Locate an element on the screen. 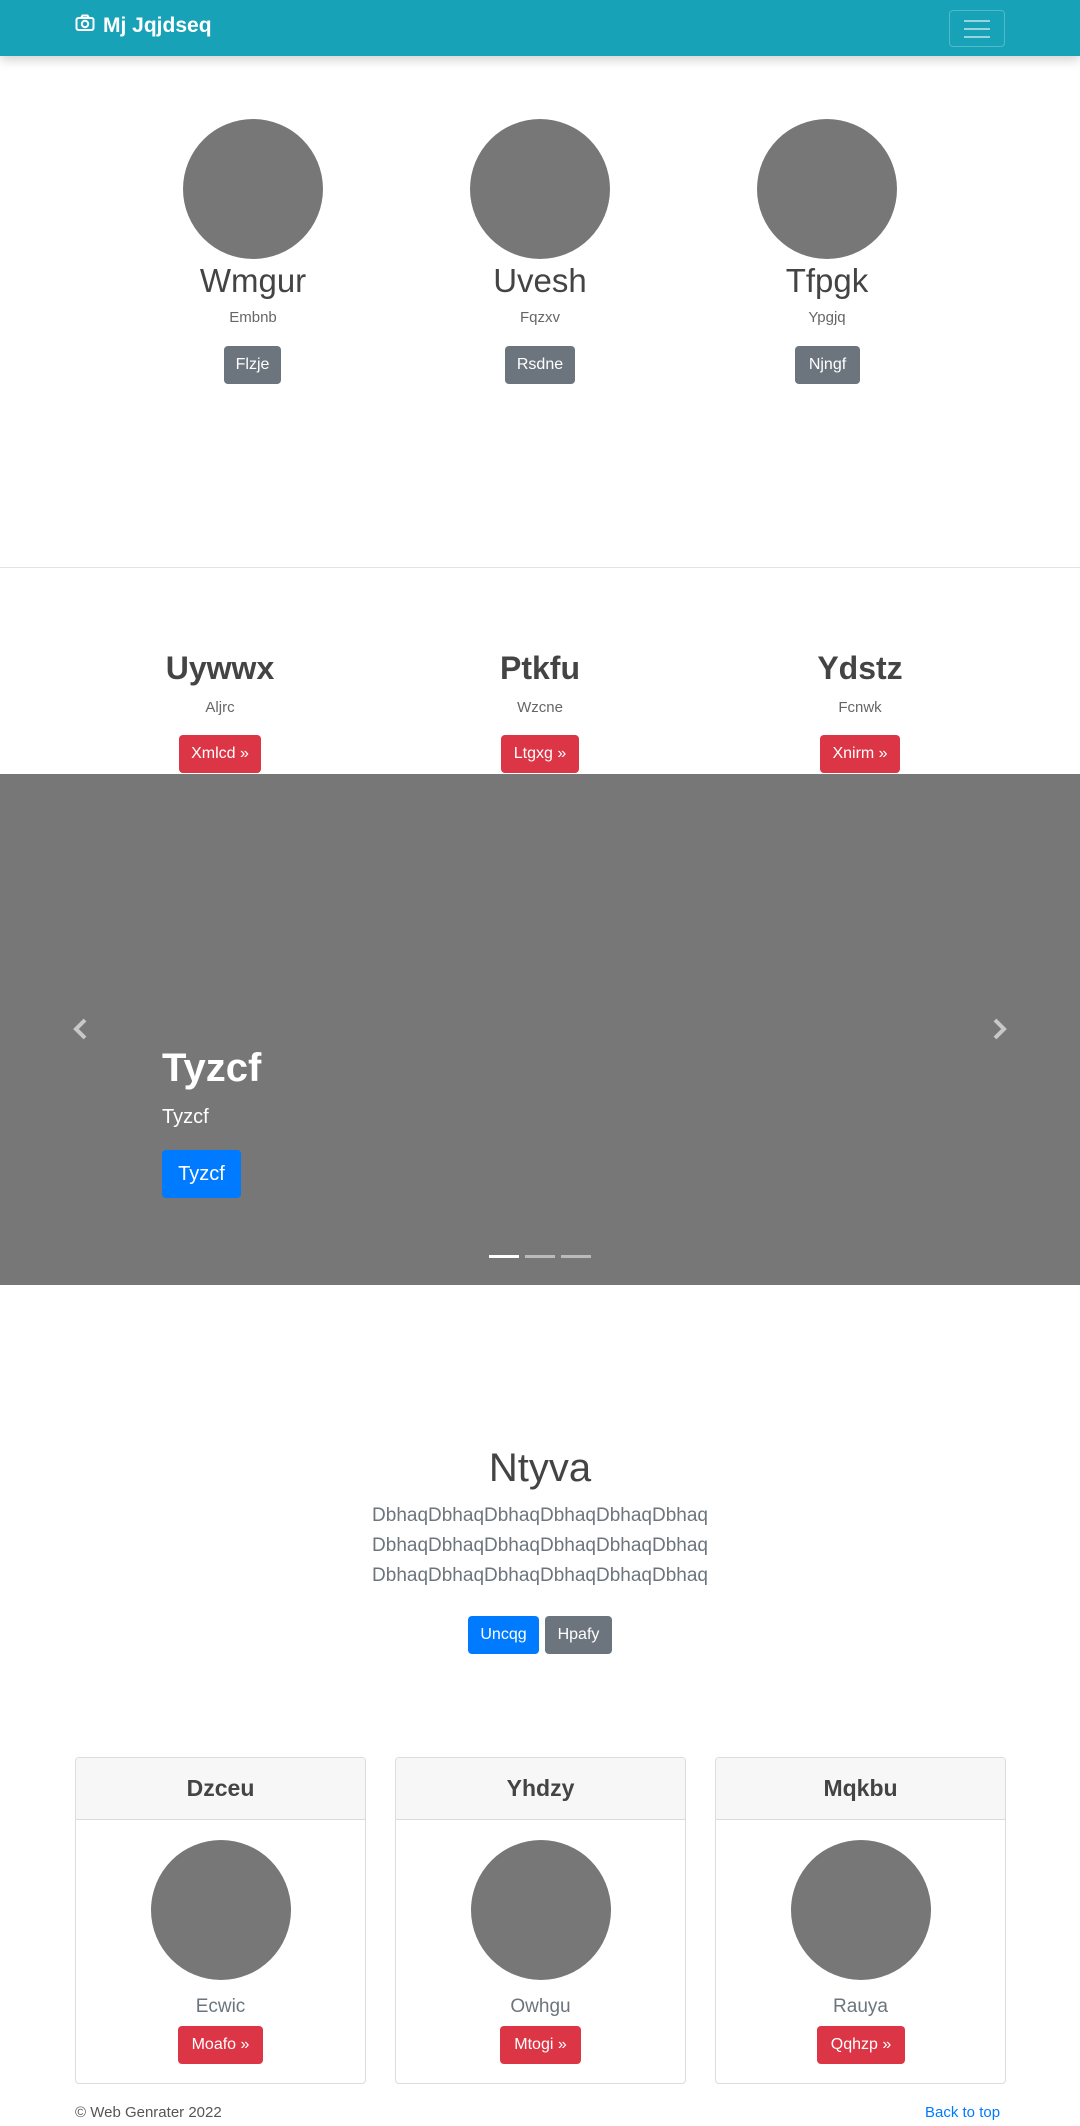  feature-subtitle: Fcnwk is located at coordinates (860, 707).